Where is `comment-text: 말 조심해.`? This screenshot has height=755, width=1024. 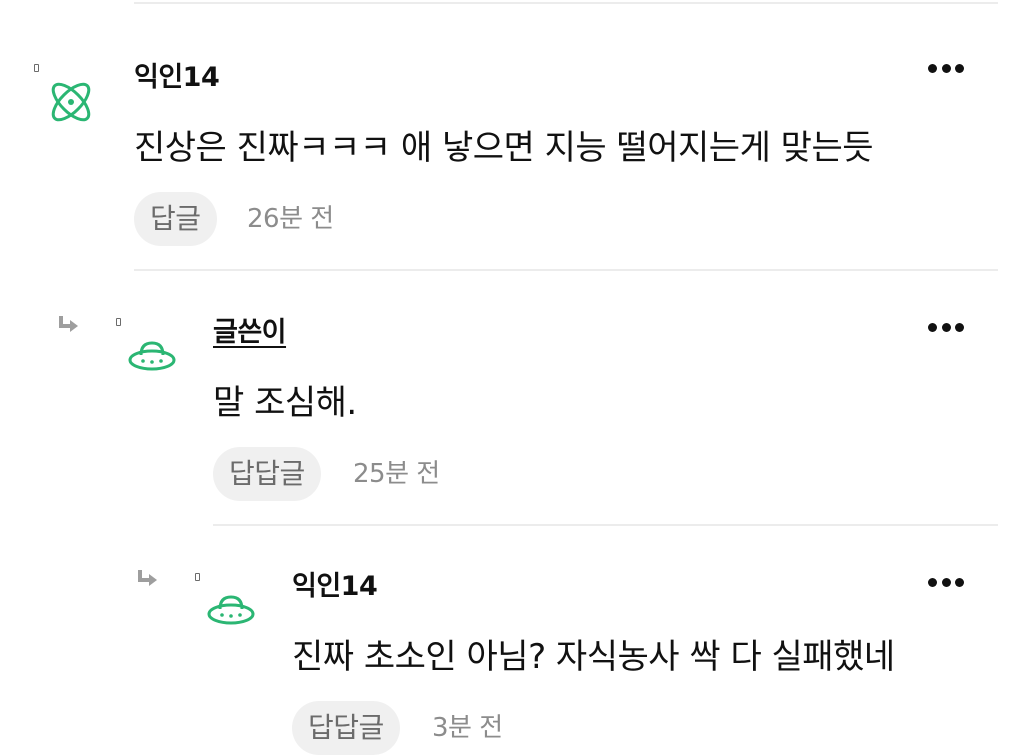
comment-text: 말 조심해. is located at coordinates (285, 403).